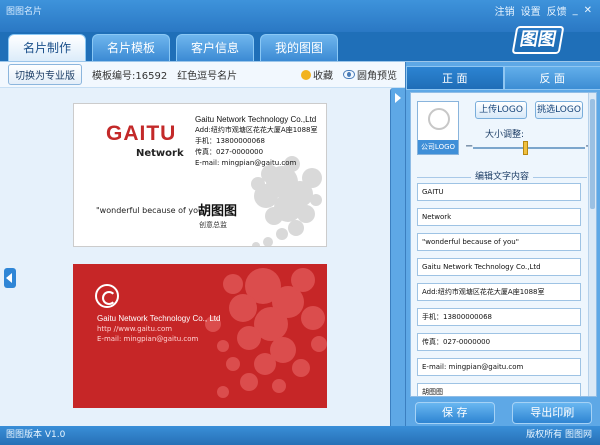  I want to click on address: Add:纽约市观塘区花花大厦A座1088室, so click(256, 130).